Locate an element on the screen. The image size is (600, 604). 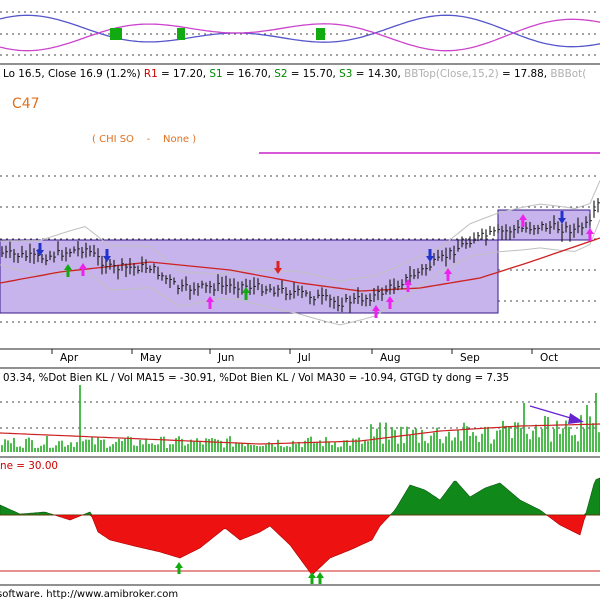
header-segment-3: S1 is located at coordinates (215, 74).